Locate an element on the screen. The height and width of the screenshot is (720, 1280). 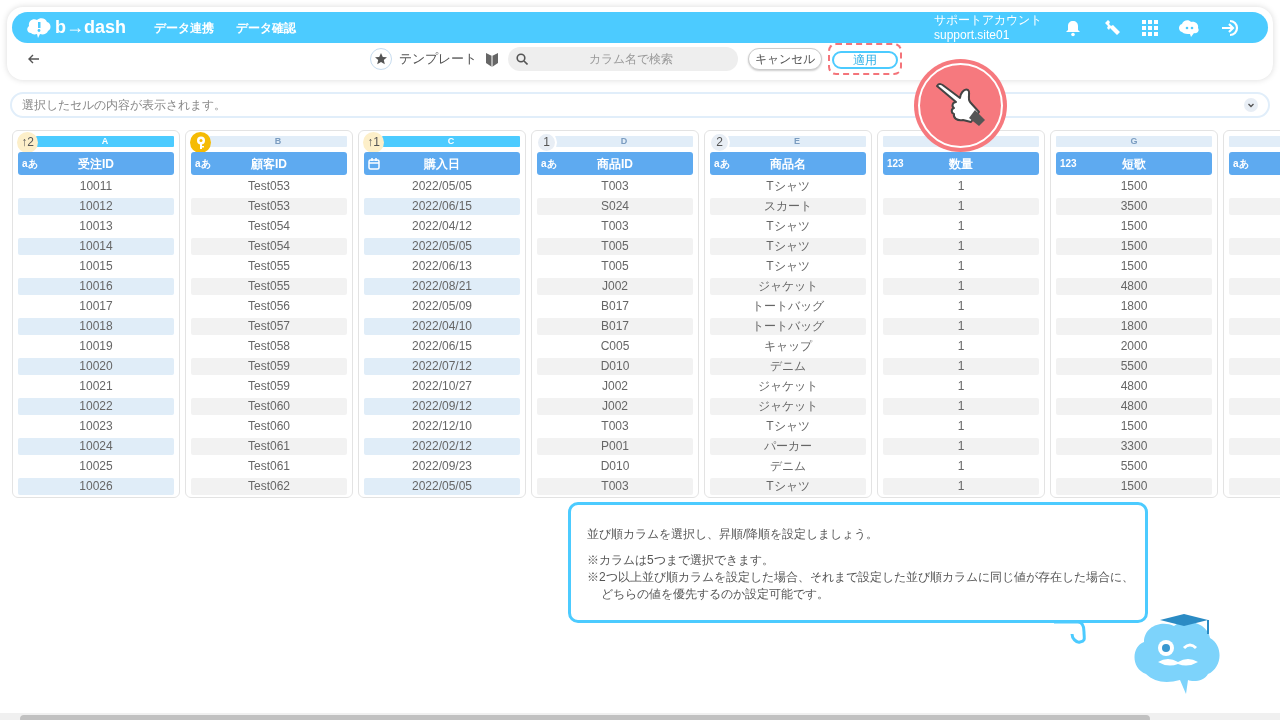
table-cell: スカート is located at coordinates (788, 206).